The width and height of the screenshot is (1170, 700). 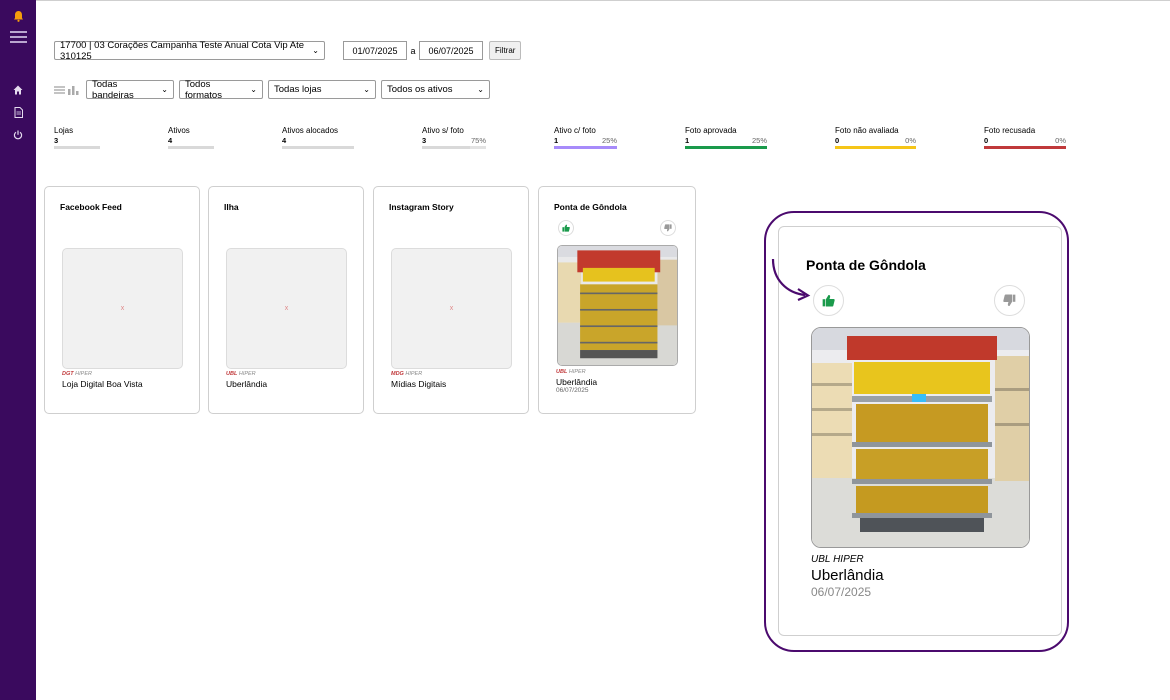 What do you see at coordinates (203, 89) in the screenshot?
I see `formatos-select-value: Todos formatos` at bounding box center [203, 89].